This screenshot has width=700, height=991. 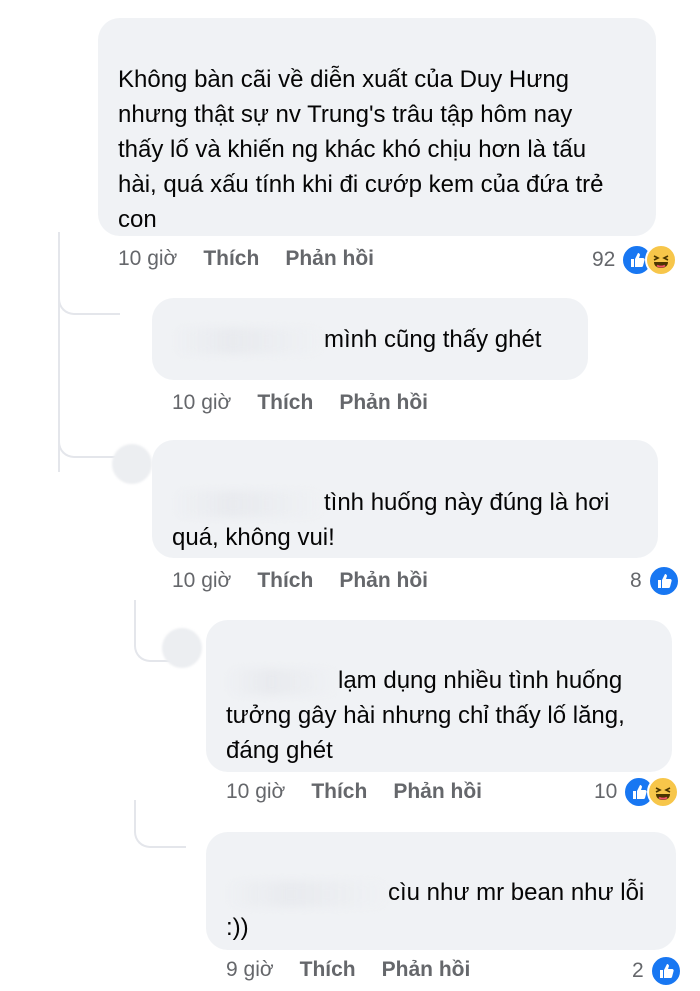 What do you see at coordinates (604, 259) in the screenshot?
I see `reaction-count: 92` at bounding box center [604, 259].